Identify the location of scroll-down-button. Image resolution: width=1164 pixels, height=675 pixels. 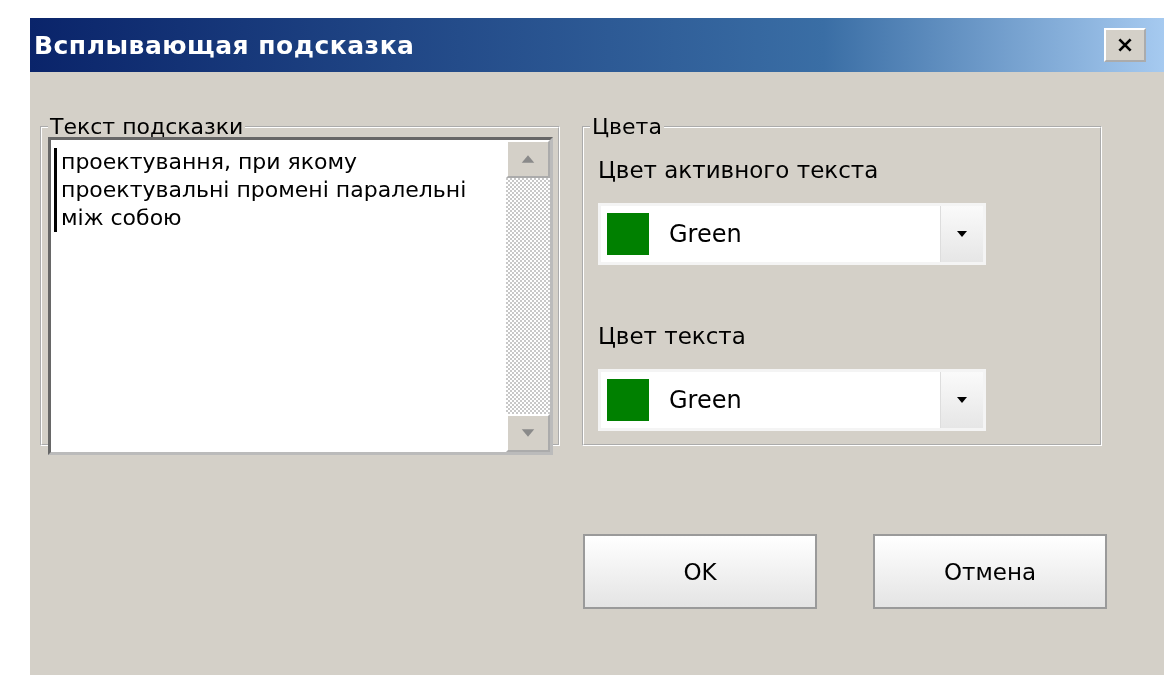
(528, 433).